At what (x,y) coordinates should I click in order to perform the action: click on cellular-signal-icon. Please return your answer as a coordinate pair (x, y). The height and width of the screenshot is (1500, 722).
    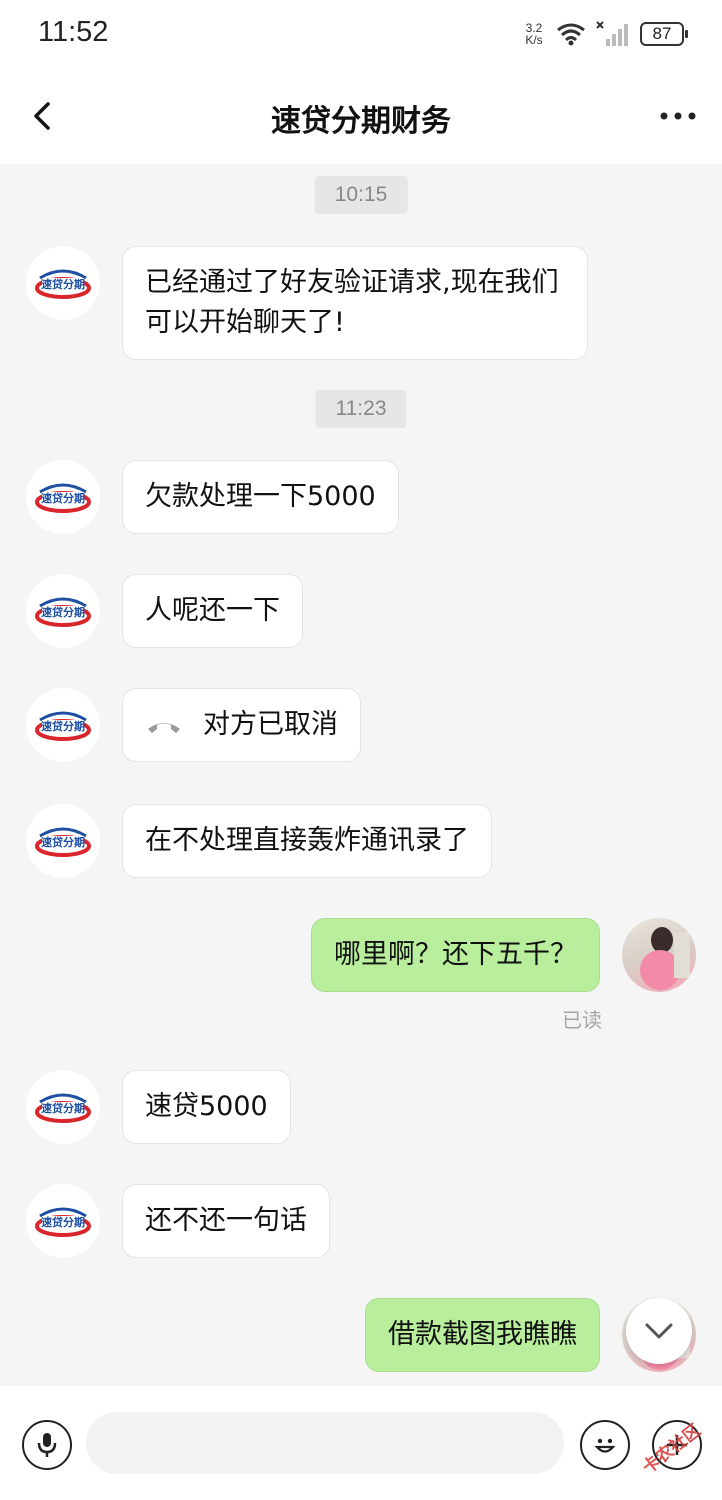
    Looking at the image, I should click on (612, 33).